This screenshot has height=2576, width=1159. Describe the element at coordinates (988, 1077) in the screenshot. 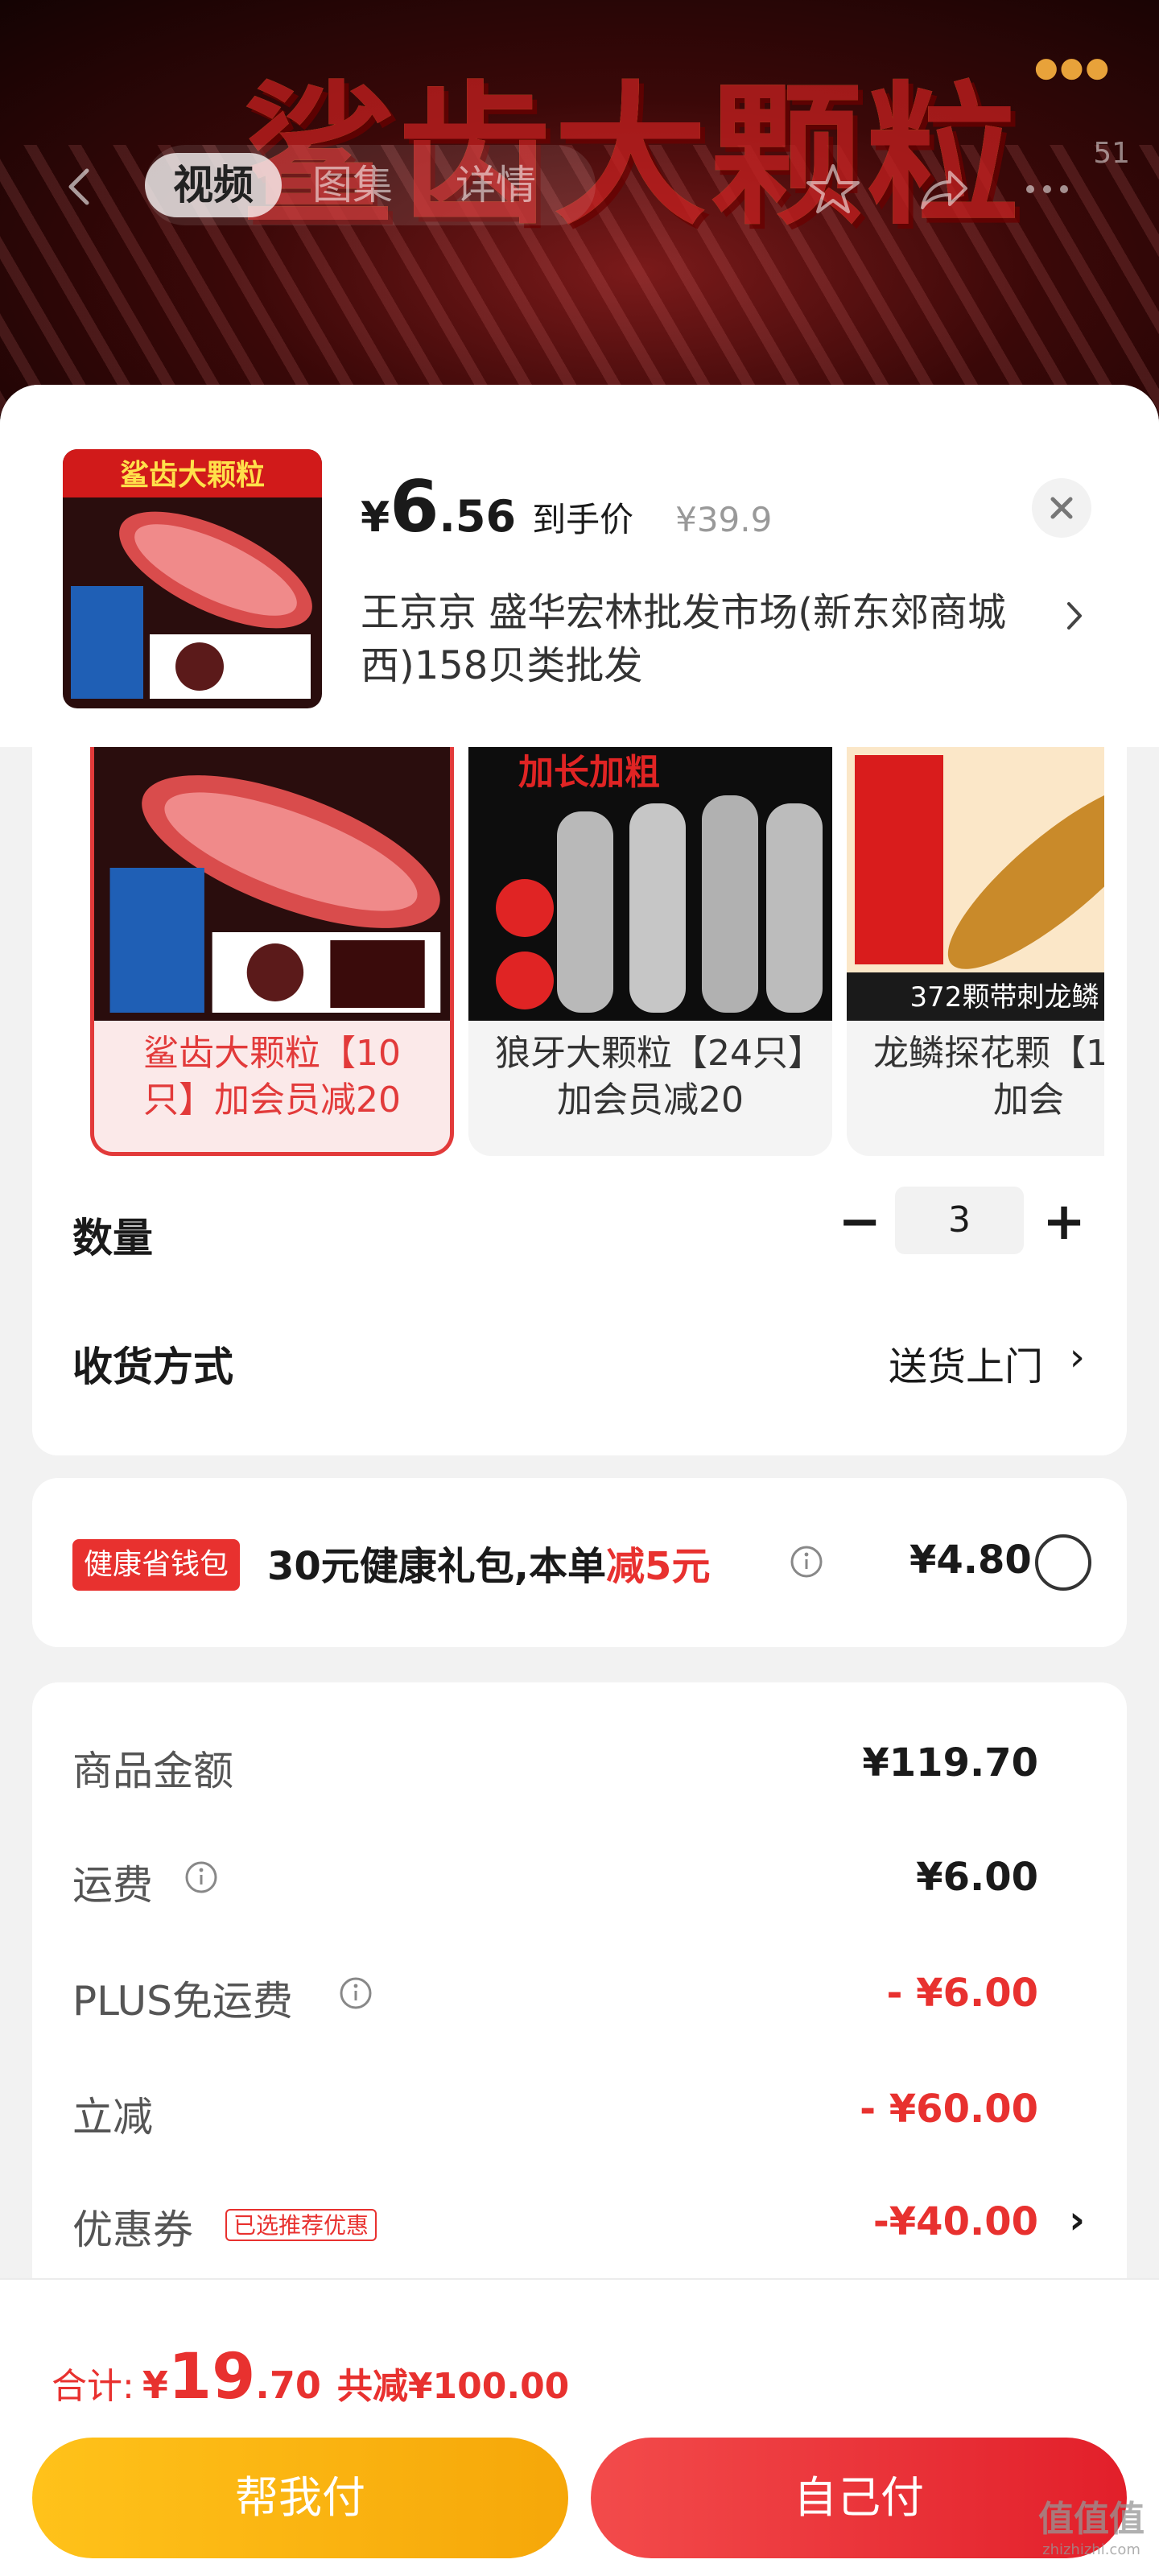

I see `variant-3-label: 龙鳞探花颗【10只】加会` at that location.